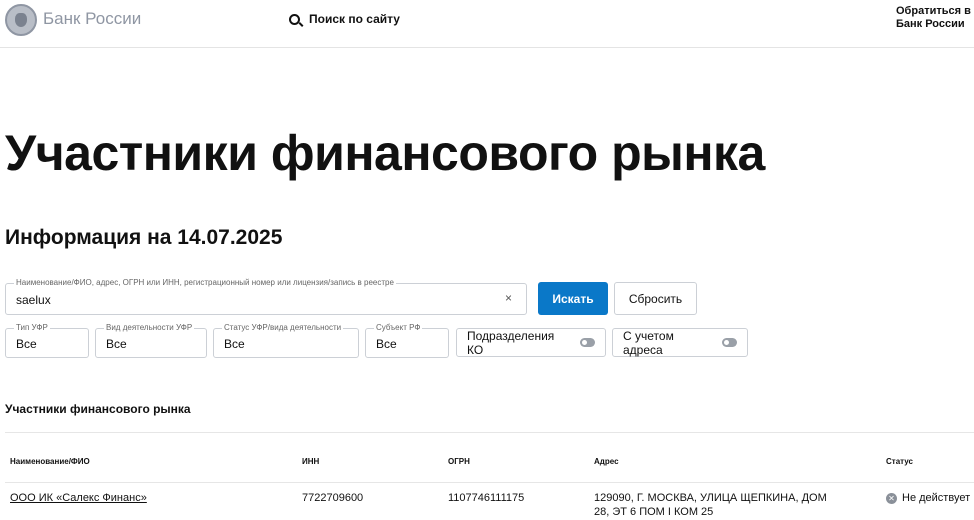 The width and height of the screenshot is (974, 520). What do you see at coordinates (899, 461) in the screenshot?
I see `column-header-status: Статус` at bounding box center [899, 461].